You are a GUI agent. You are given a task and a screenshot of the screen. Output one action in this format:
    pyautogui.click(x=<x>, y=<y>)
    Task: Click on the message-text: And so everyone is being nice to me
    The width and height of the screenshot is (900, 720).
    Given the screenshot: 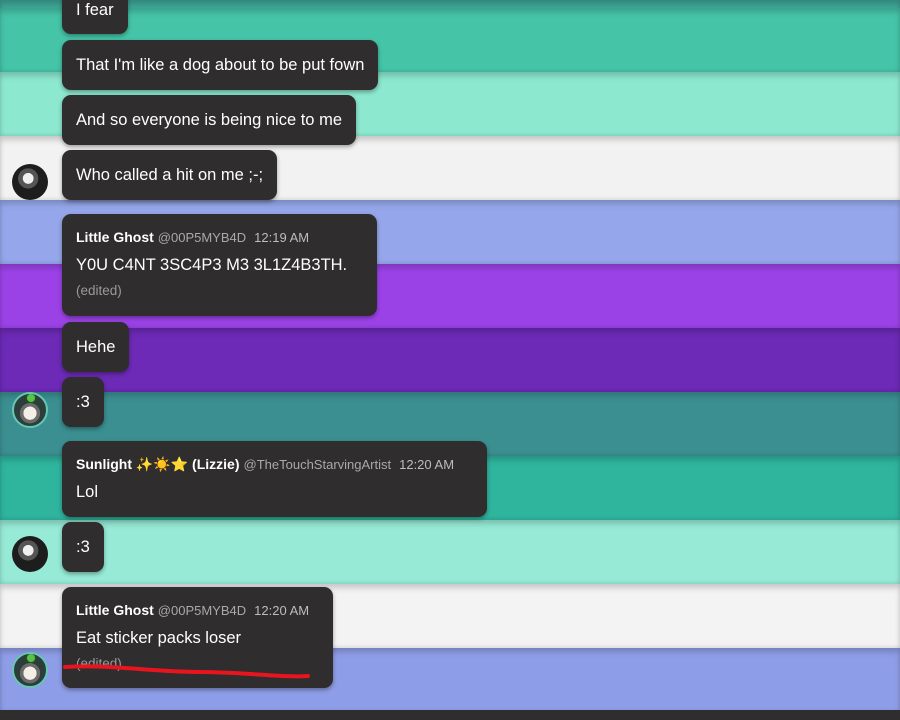 What is the action you would take?
    pyautogui.click(x=209, y=120)
    